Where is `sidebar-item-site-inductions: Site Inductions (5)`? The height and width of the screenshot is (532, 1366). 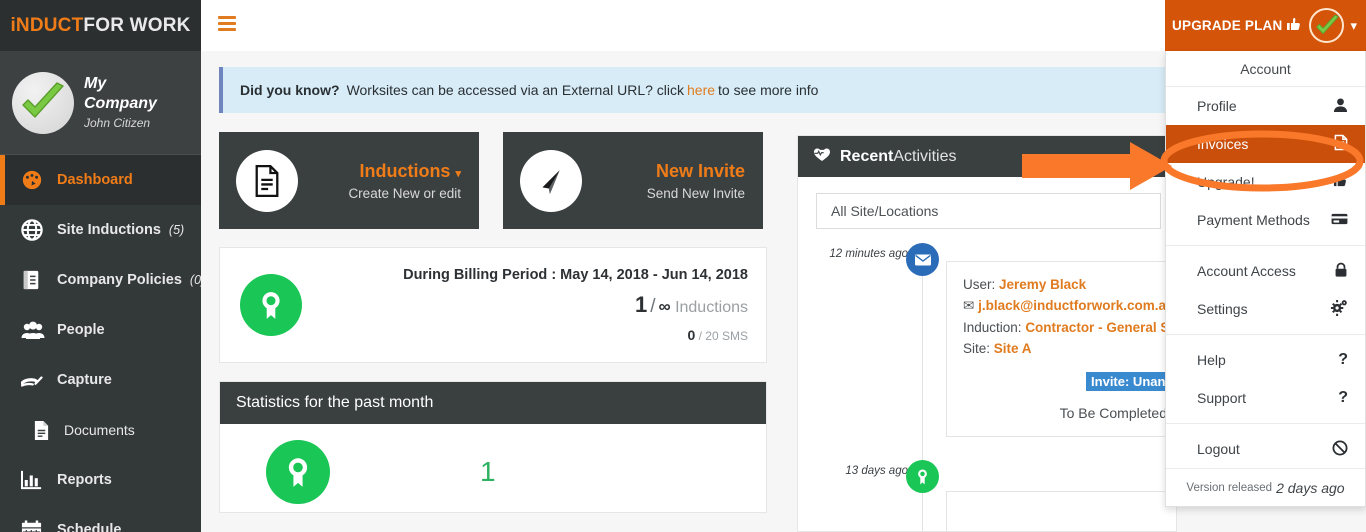 sidebar-item-site-inductions: Site Inductions (5) is located at coordinates (100, 230).